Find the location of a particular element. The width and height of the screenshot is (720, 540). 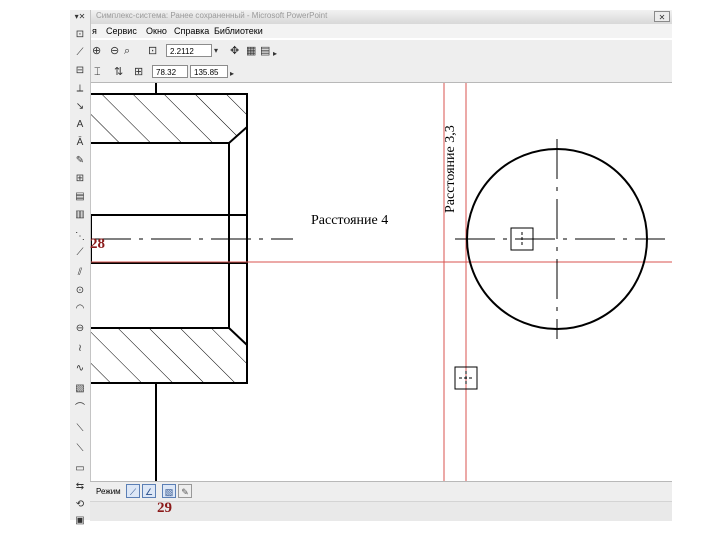

cursor-icon: ⌶ is located at coordinates (97, 72).